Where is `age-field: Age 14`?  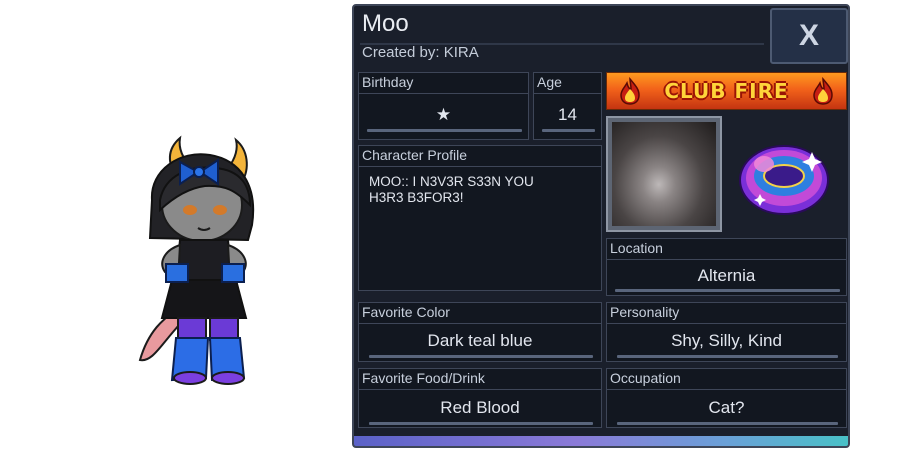 age-field: Age 14 is located at coordinates (567, 106).